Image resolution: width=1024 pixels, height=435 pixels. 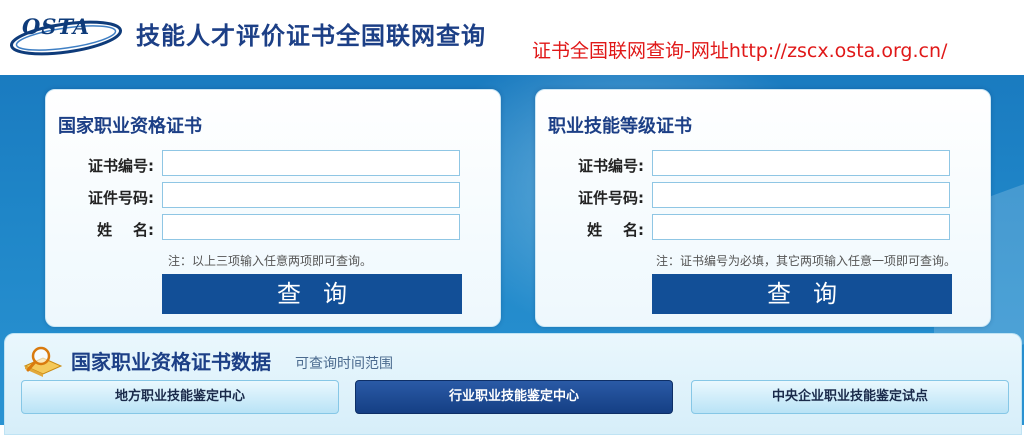 What do you see at coordinates (56, 26) in the screenshot?
I see `osta-logo-text: OSTA` at bounding box center [56, 26].